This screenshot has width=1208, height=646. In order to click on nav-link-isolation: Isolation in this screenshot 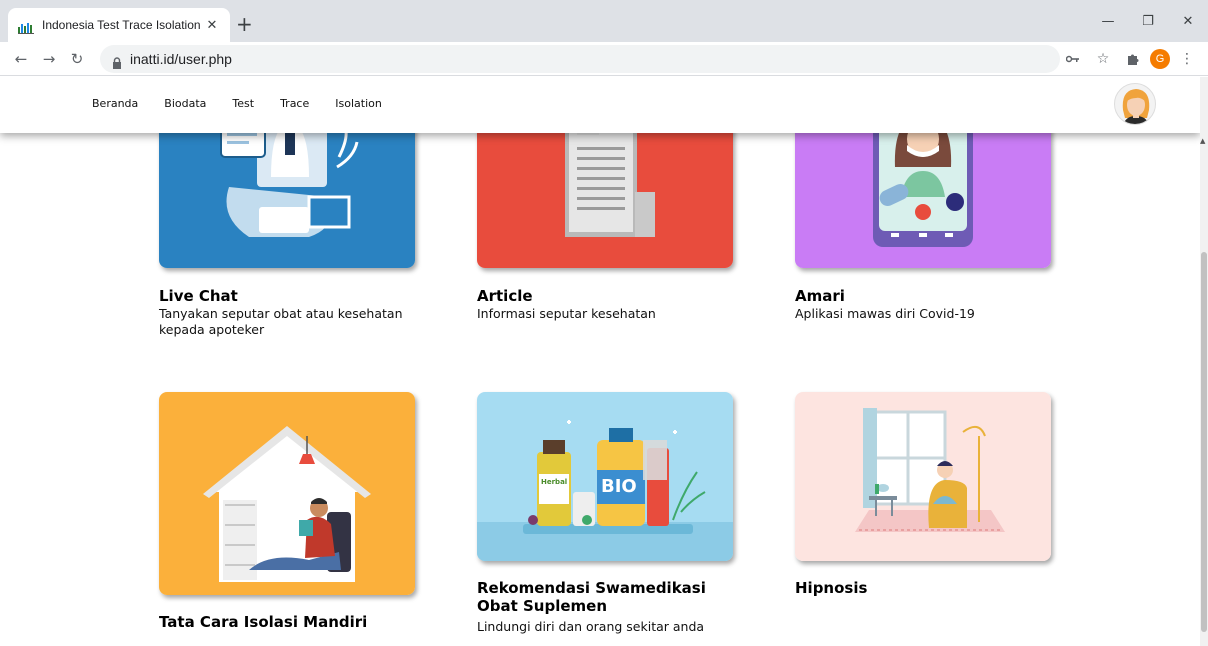, I will do `click(358, 103)`.